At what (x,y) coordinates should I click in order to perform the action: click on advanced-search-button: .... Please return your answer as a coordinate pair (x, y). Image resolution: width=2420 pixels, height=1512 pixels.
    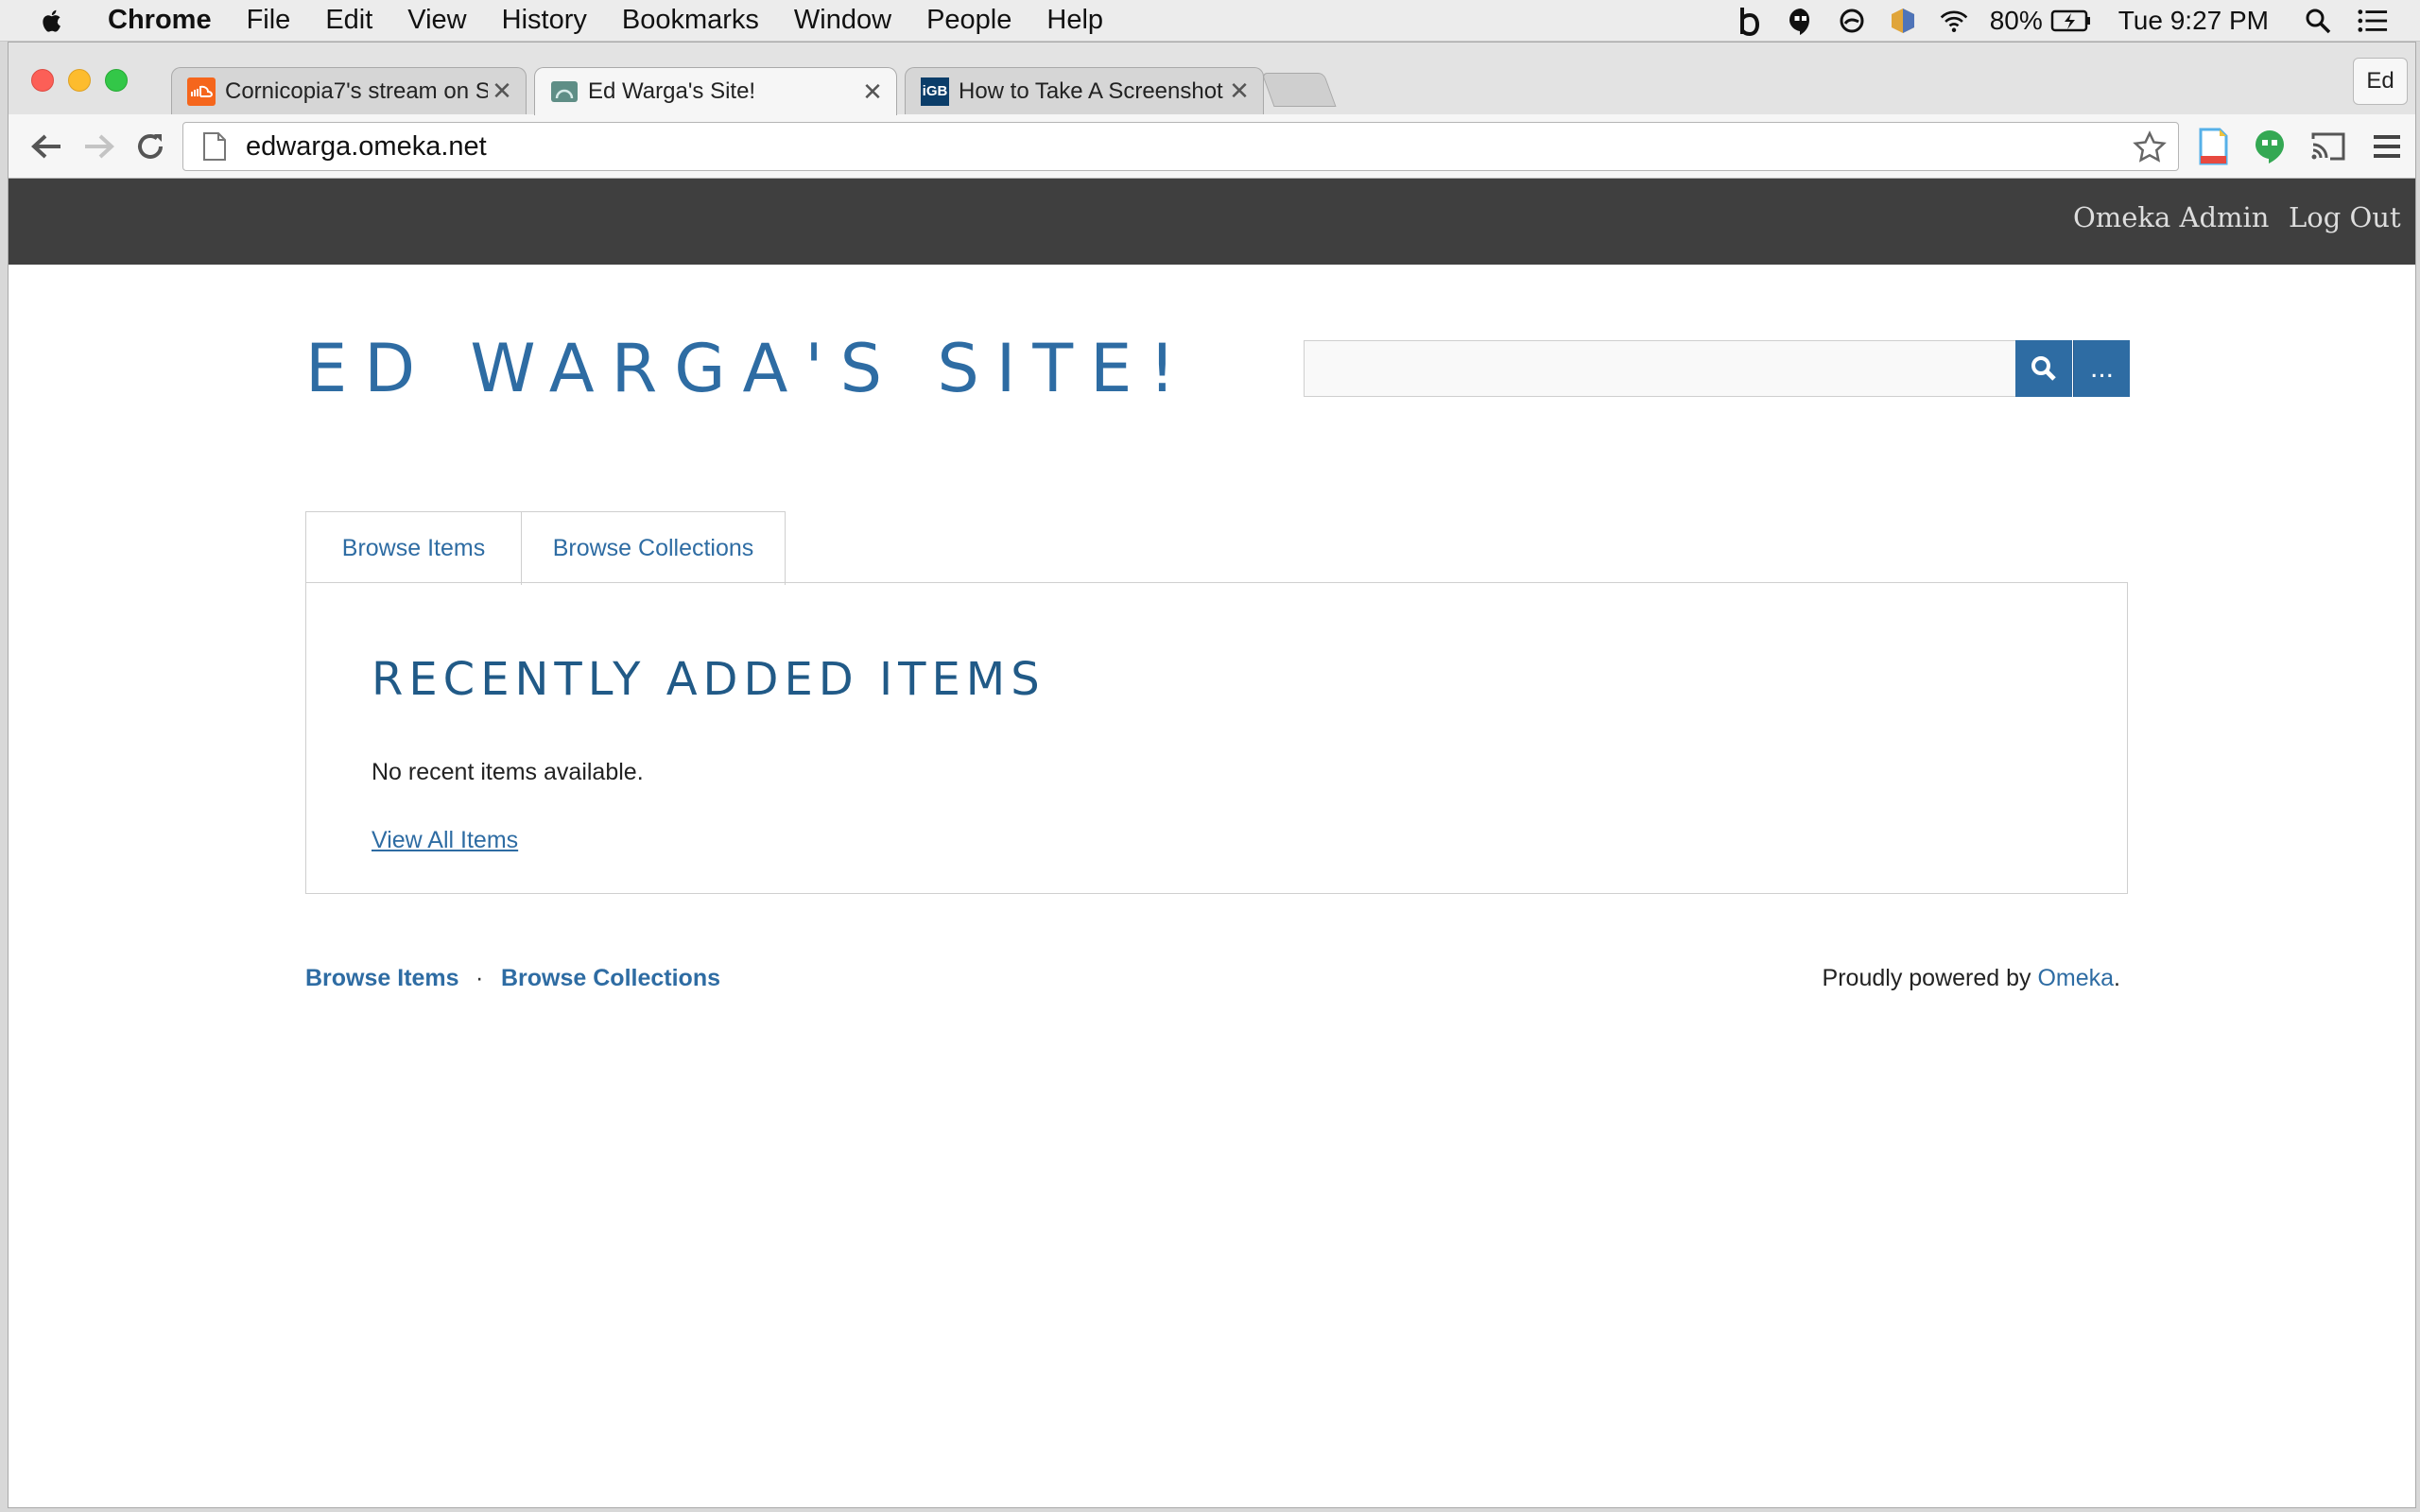
    Looking at the image, I should click on (2101, 368).